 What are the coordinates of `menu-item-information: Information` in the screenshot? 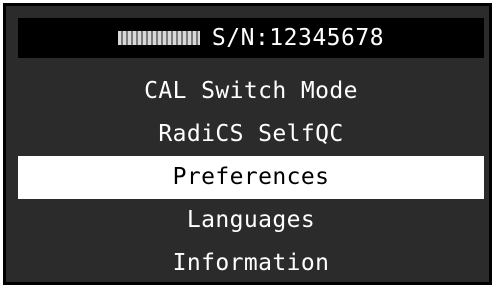 It's located at (251, 262).